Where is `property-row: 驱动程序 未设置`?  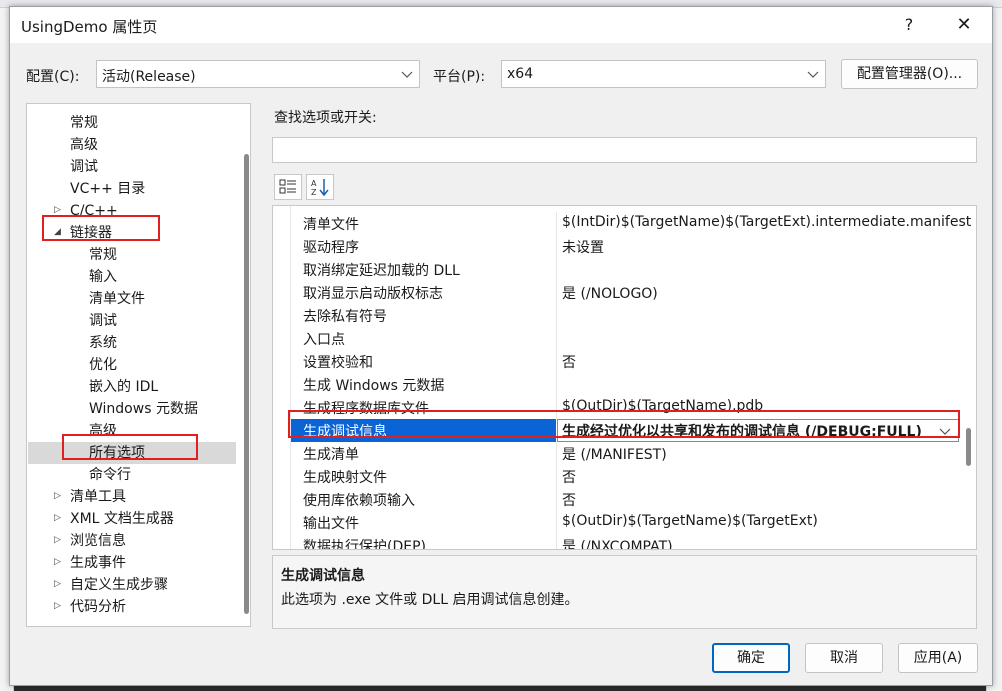 property-row: 驱动程序 未设置 is located at coordinates (616, 246).